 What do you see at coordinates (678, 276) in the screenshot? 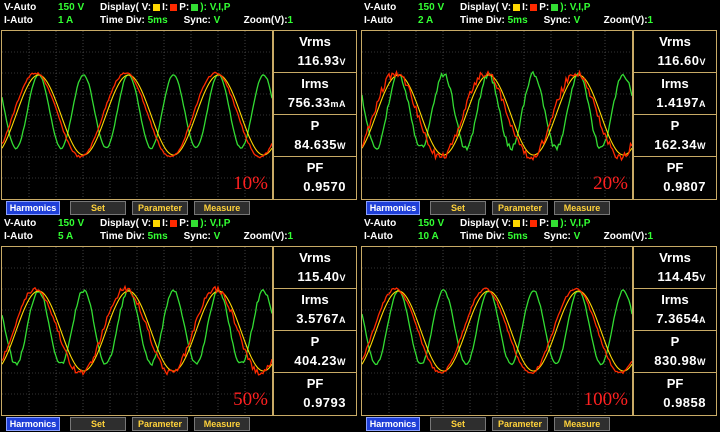
I see `vrms-value: 114.45` at bounding box center [678, 276].